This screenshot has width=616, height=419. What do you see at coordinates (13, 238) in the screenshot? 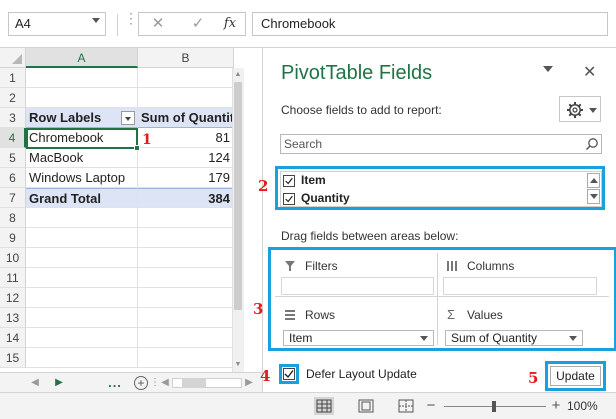
I see `row-header-9: 9` at bounding box center [13, 238].